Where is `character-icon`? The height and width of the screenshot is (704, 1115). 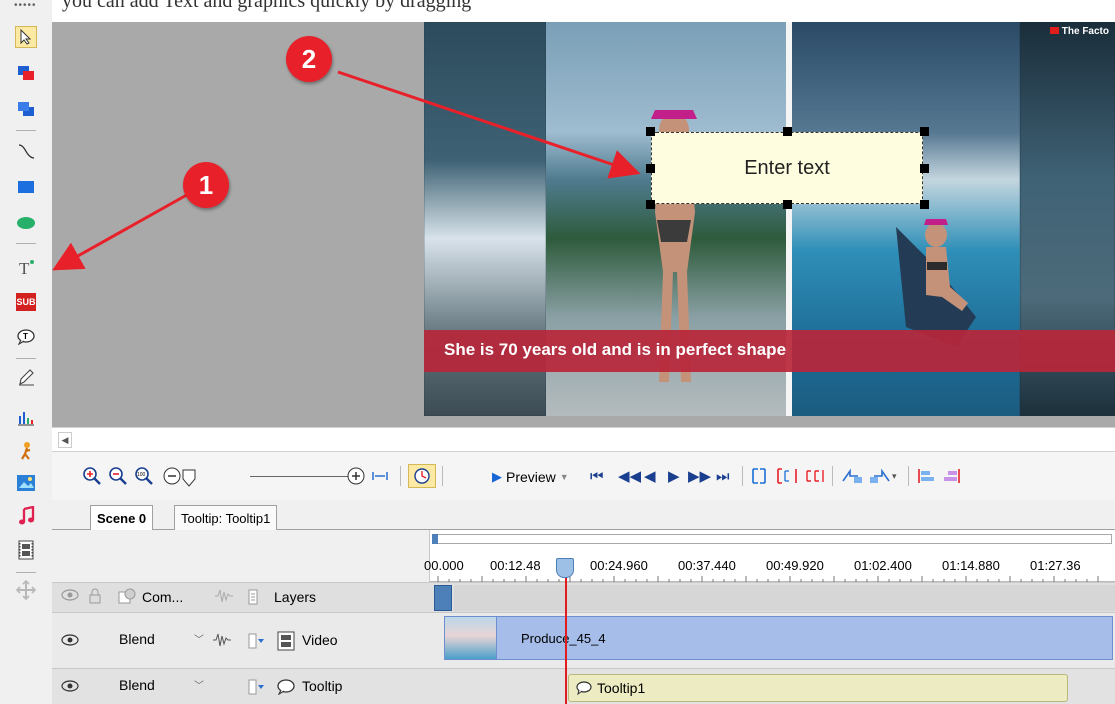 character-icon is located at coordinates (26, 451).